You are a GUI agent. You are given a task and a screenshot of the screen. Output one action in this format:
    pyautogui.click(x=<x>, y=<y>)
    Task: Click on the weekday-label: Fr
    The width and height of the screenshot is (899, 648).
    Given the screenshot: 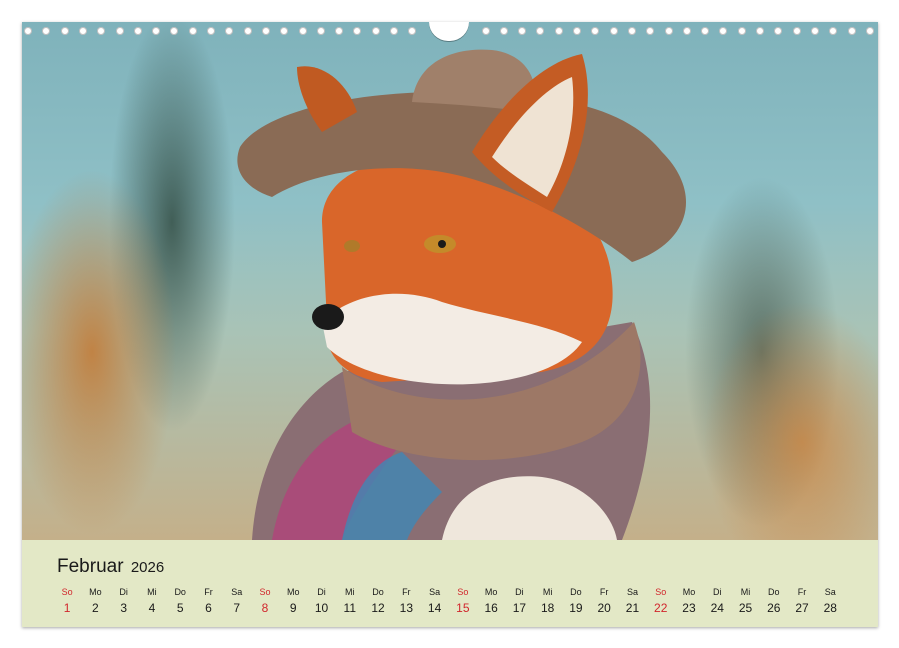 What is the action you would take?
    pyautogui.click(x=406, y=592)
    